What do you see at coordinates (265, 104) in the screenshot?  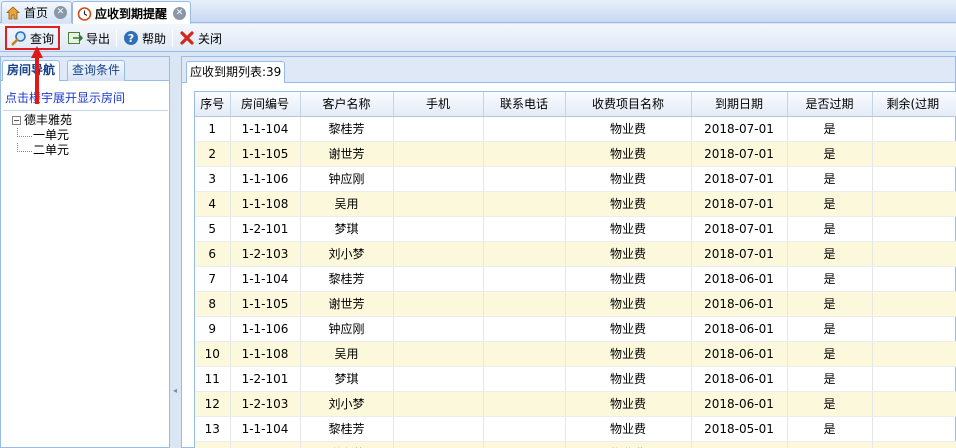 I see `column-header-room-no: 房间编号` at bounding box center [265, 104].